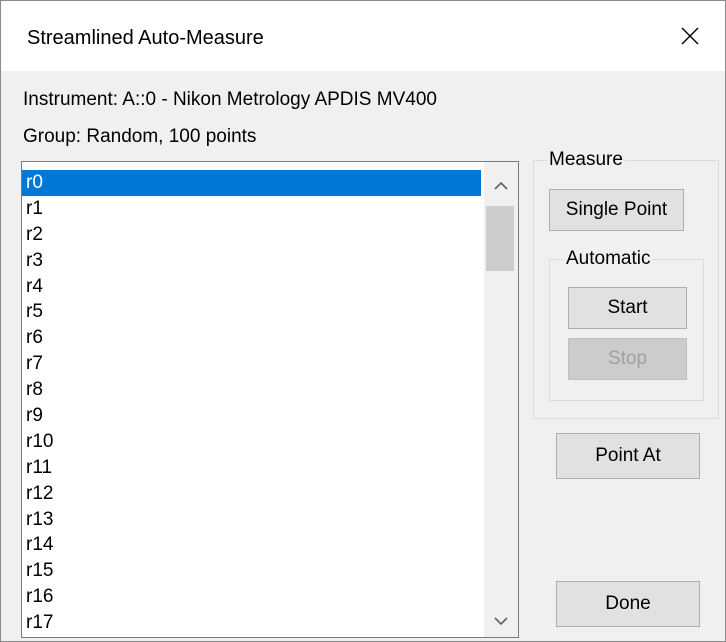 This screenshot has width=726, height=642. Describe the element at coordinates (251, 209) in the screenshot. I see `list-item: r1` at that location.